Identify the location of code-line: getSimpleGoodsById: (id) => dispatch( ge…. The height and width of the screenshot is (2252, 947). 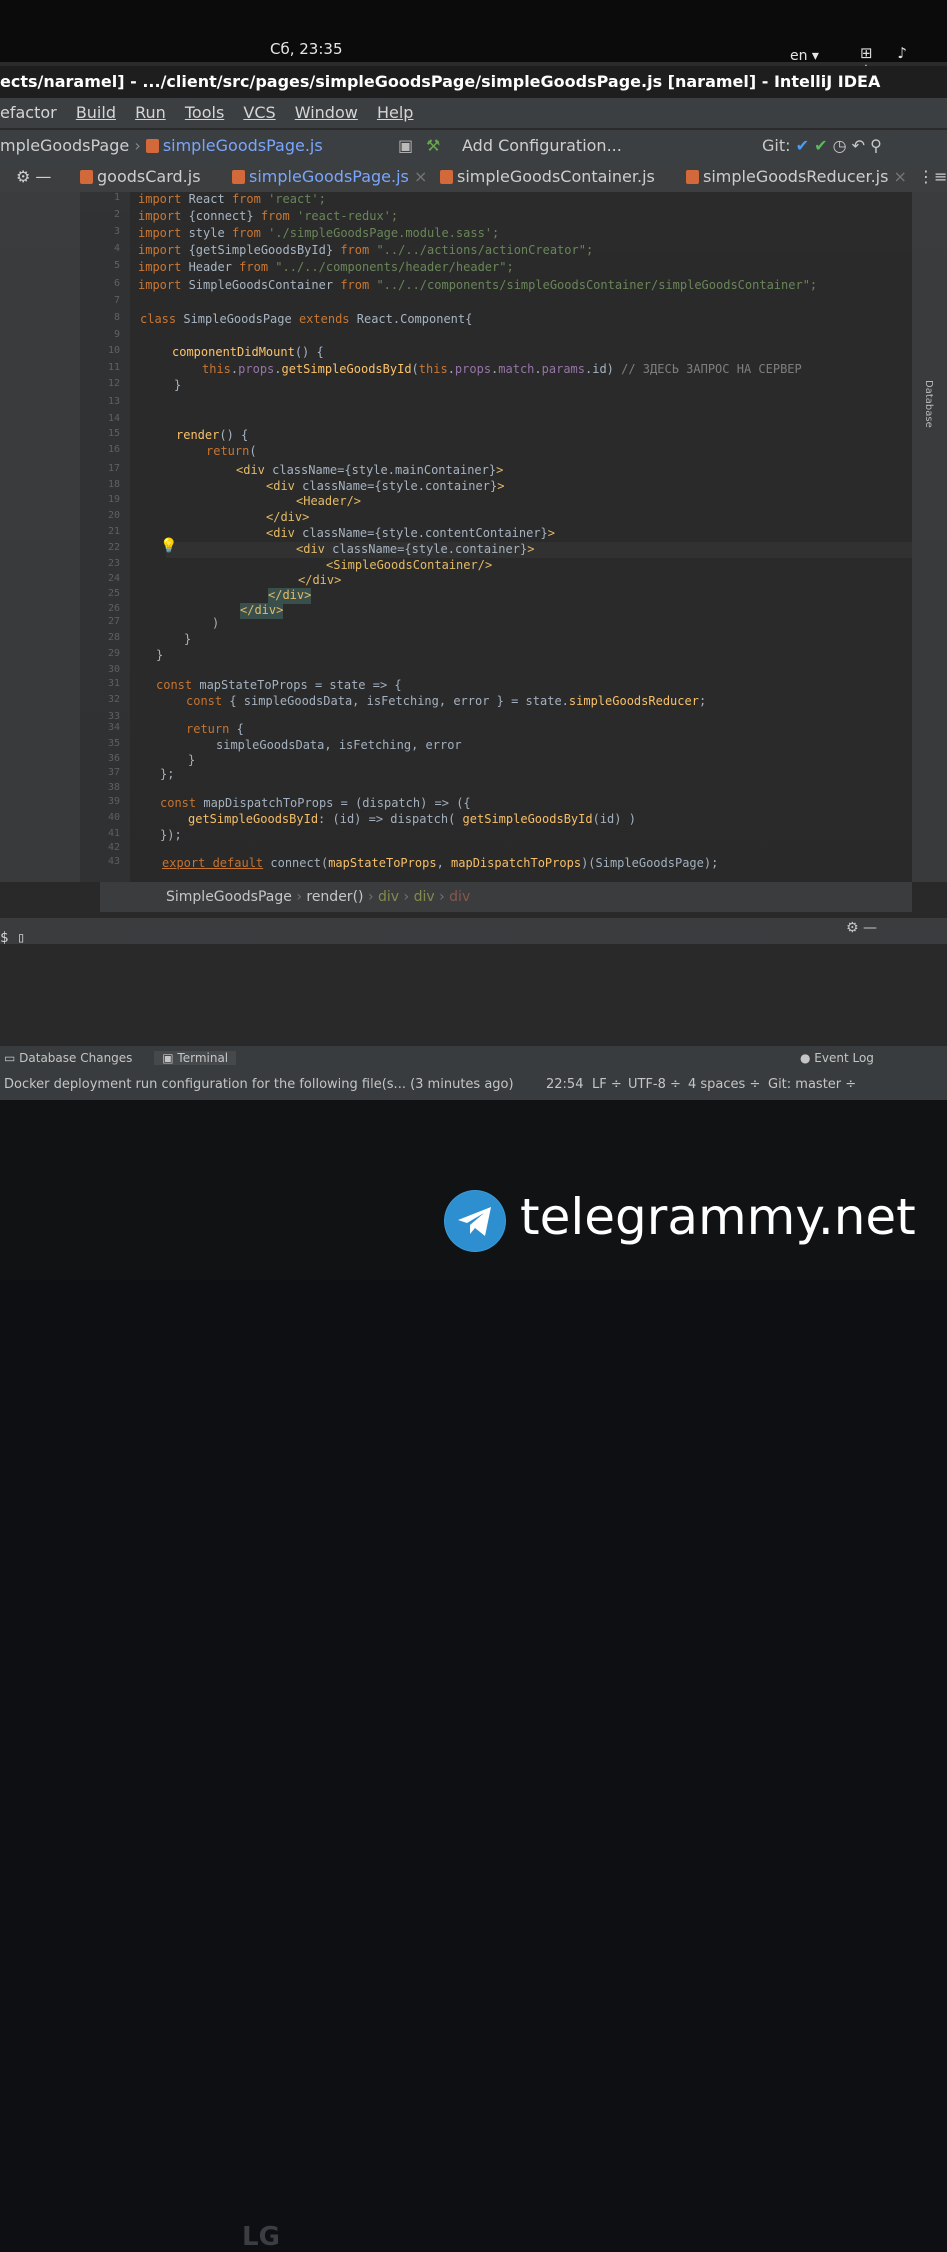
(412, 819).